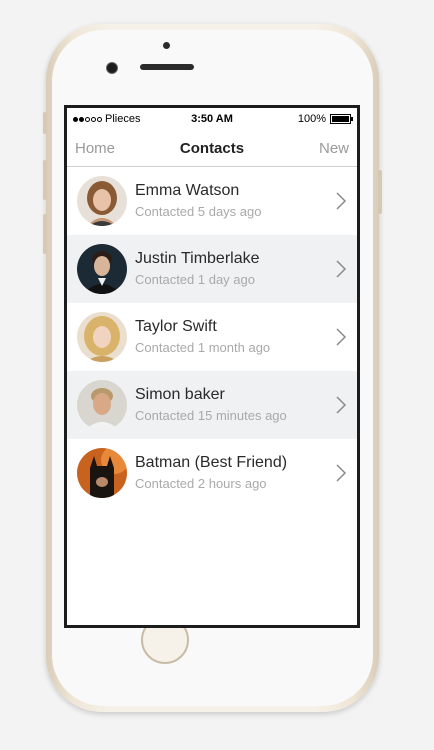 This screenshot has width=434, height=750. Describe the element at coordinates (197, 258) in the screenshot. I see `contact-name: Justin Timberlake` at that location.